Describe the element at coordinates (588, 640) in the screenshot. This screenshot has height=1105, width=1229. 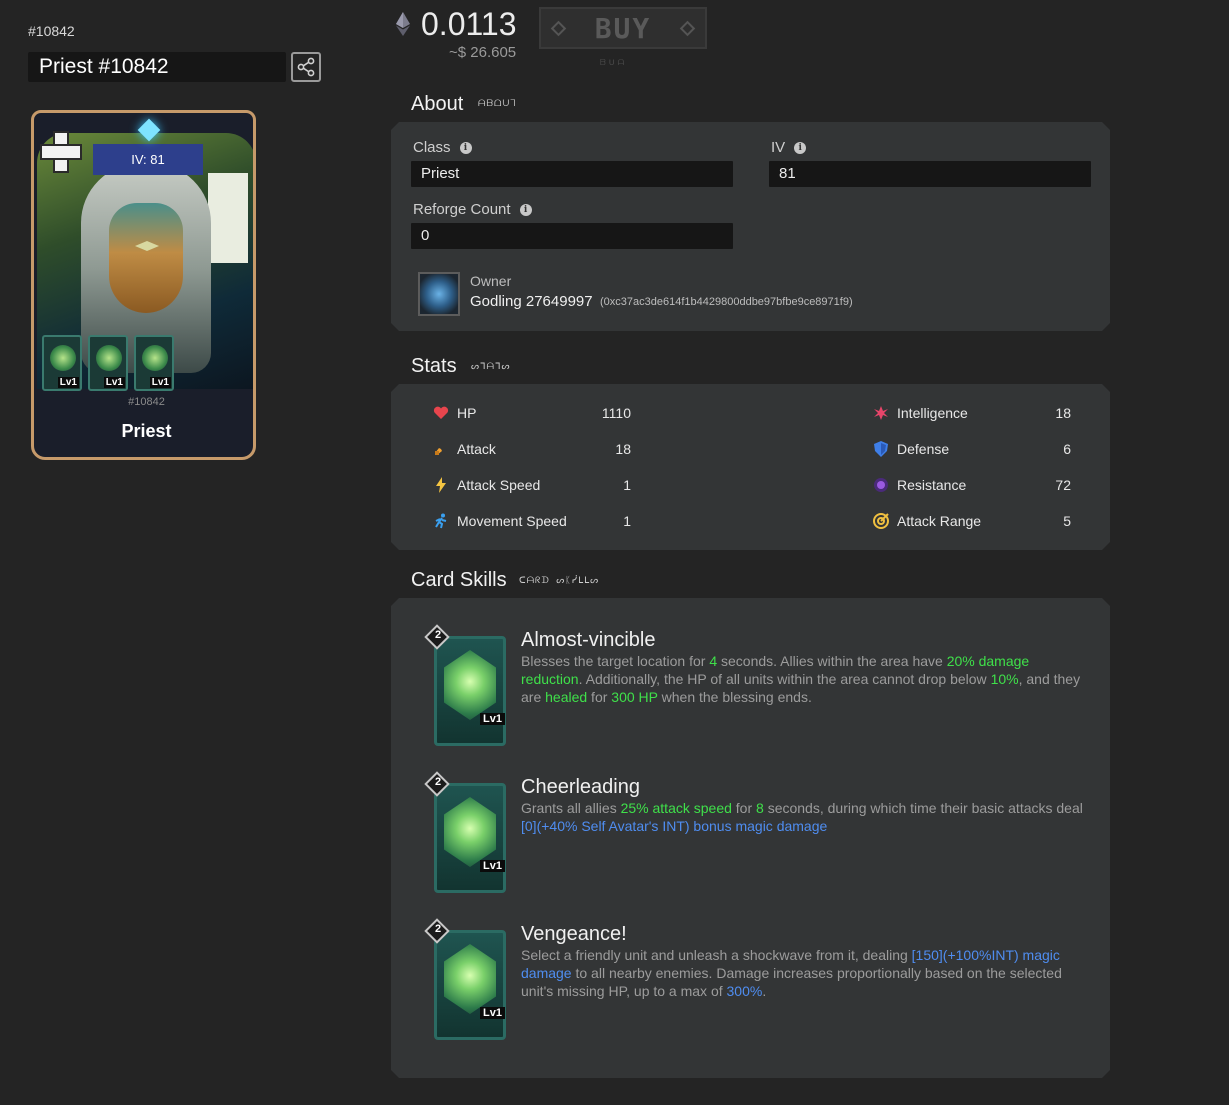
I see `skill-name: Almost-vincible` at that location.